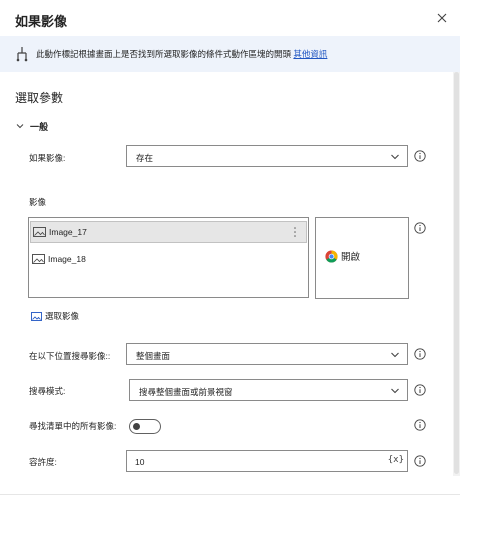  Describe the element at coordinates (267, 354) in the screenshot. I see `search-in-select: 整個畫面` at that location.